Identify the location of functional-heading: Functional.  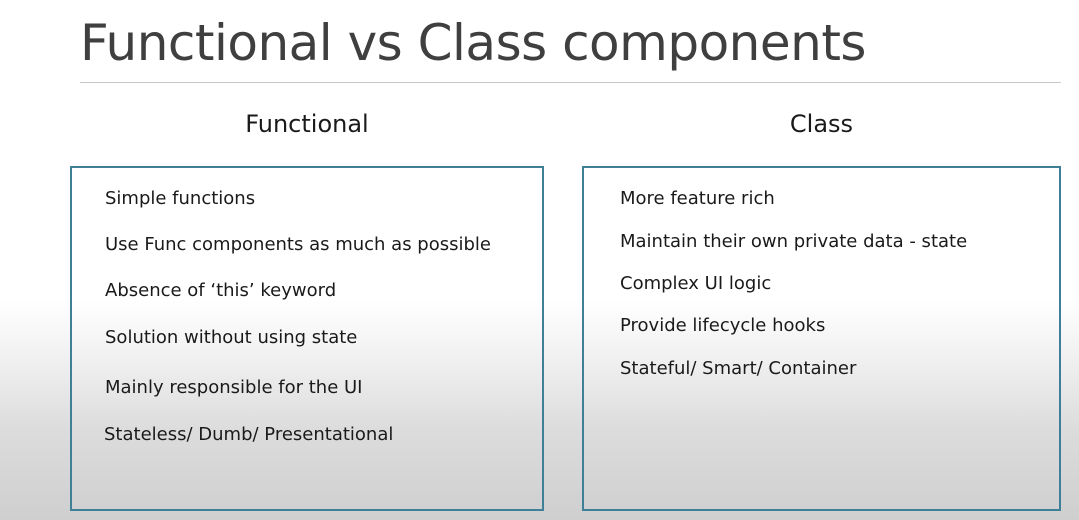
(307, 124).